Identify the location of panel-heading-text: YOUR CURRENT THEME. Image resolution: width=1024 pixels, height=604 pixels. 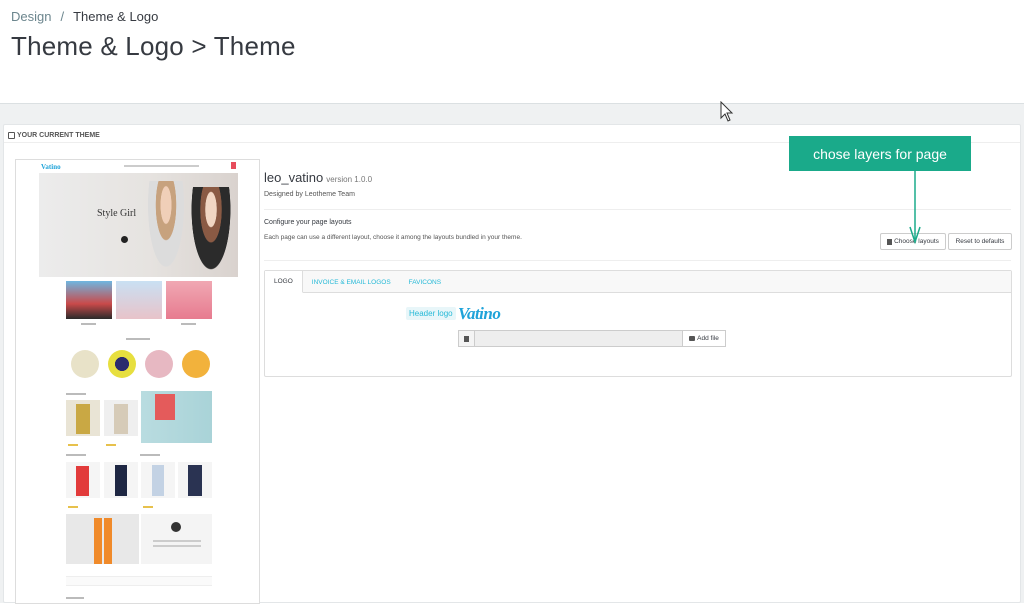
(58, 135).